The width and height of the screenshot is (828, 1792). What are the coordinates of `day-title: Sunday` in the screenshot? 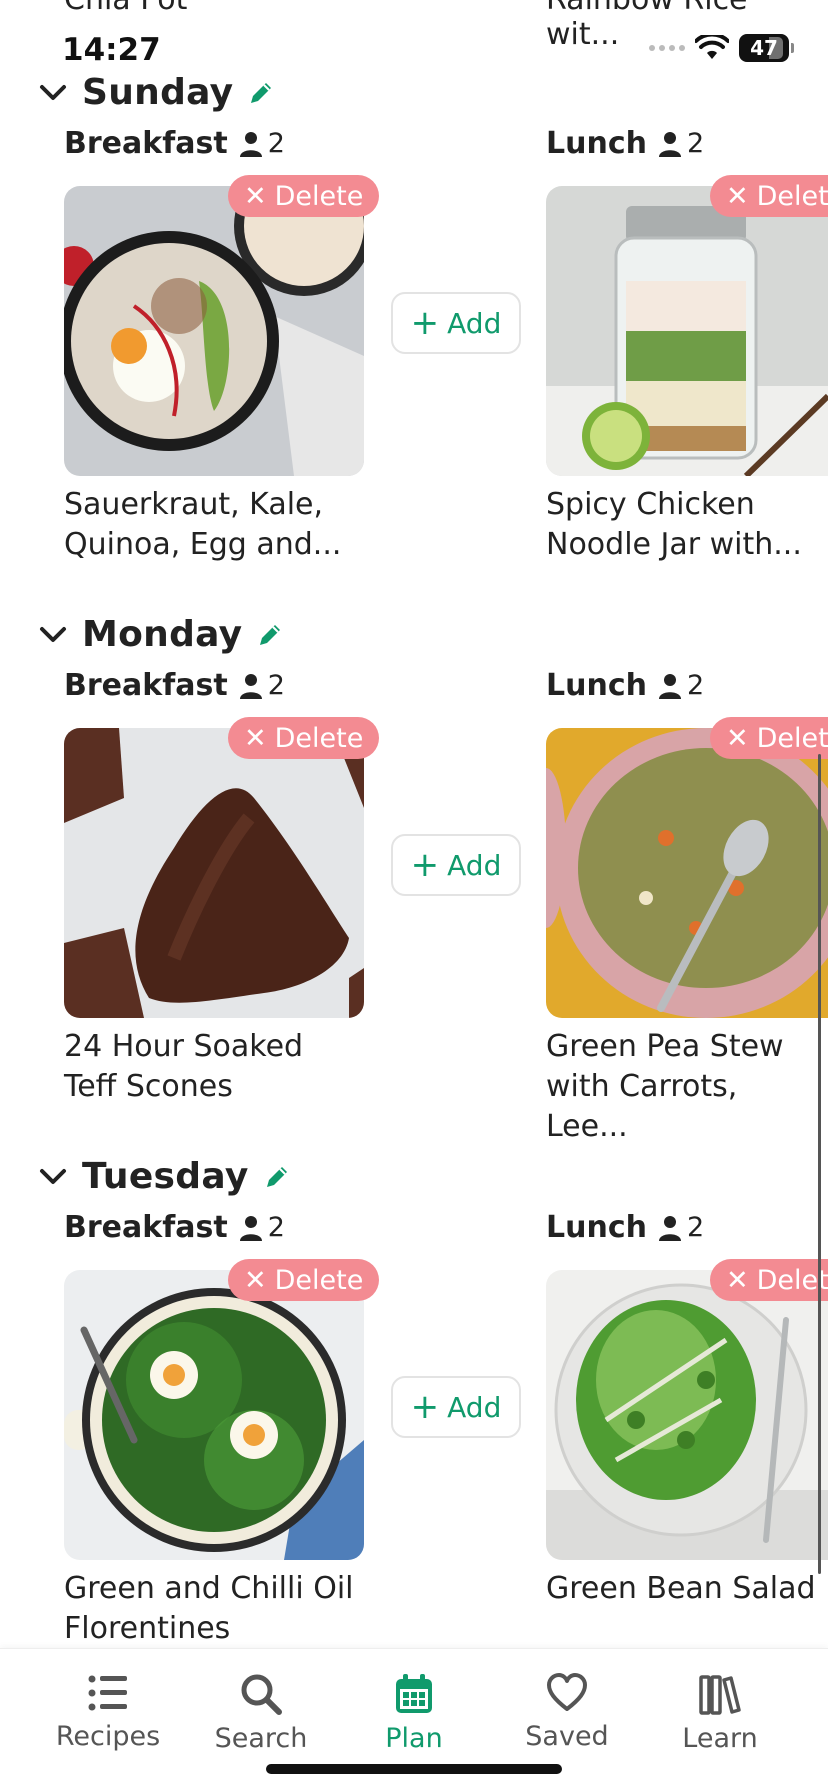 It's located at (158, 92).